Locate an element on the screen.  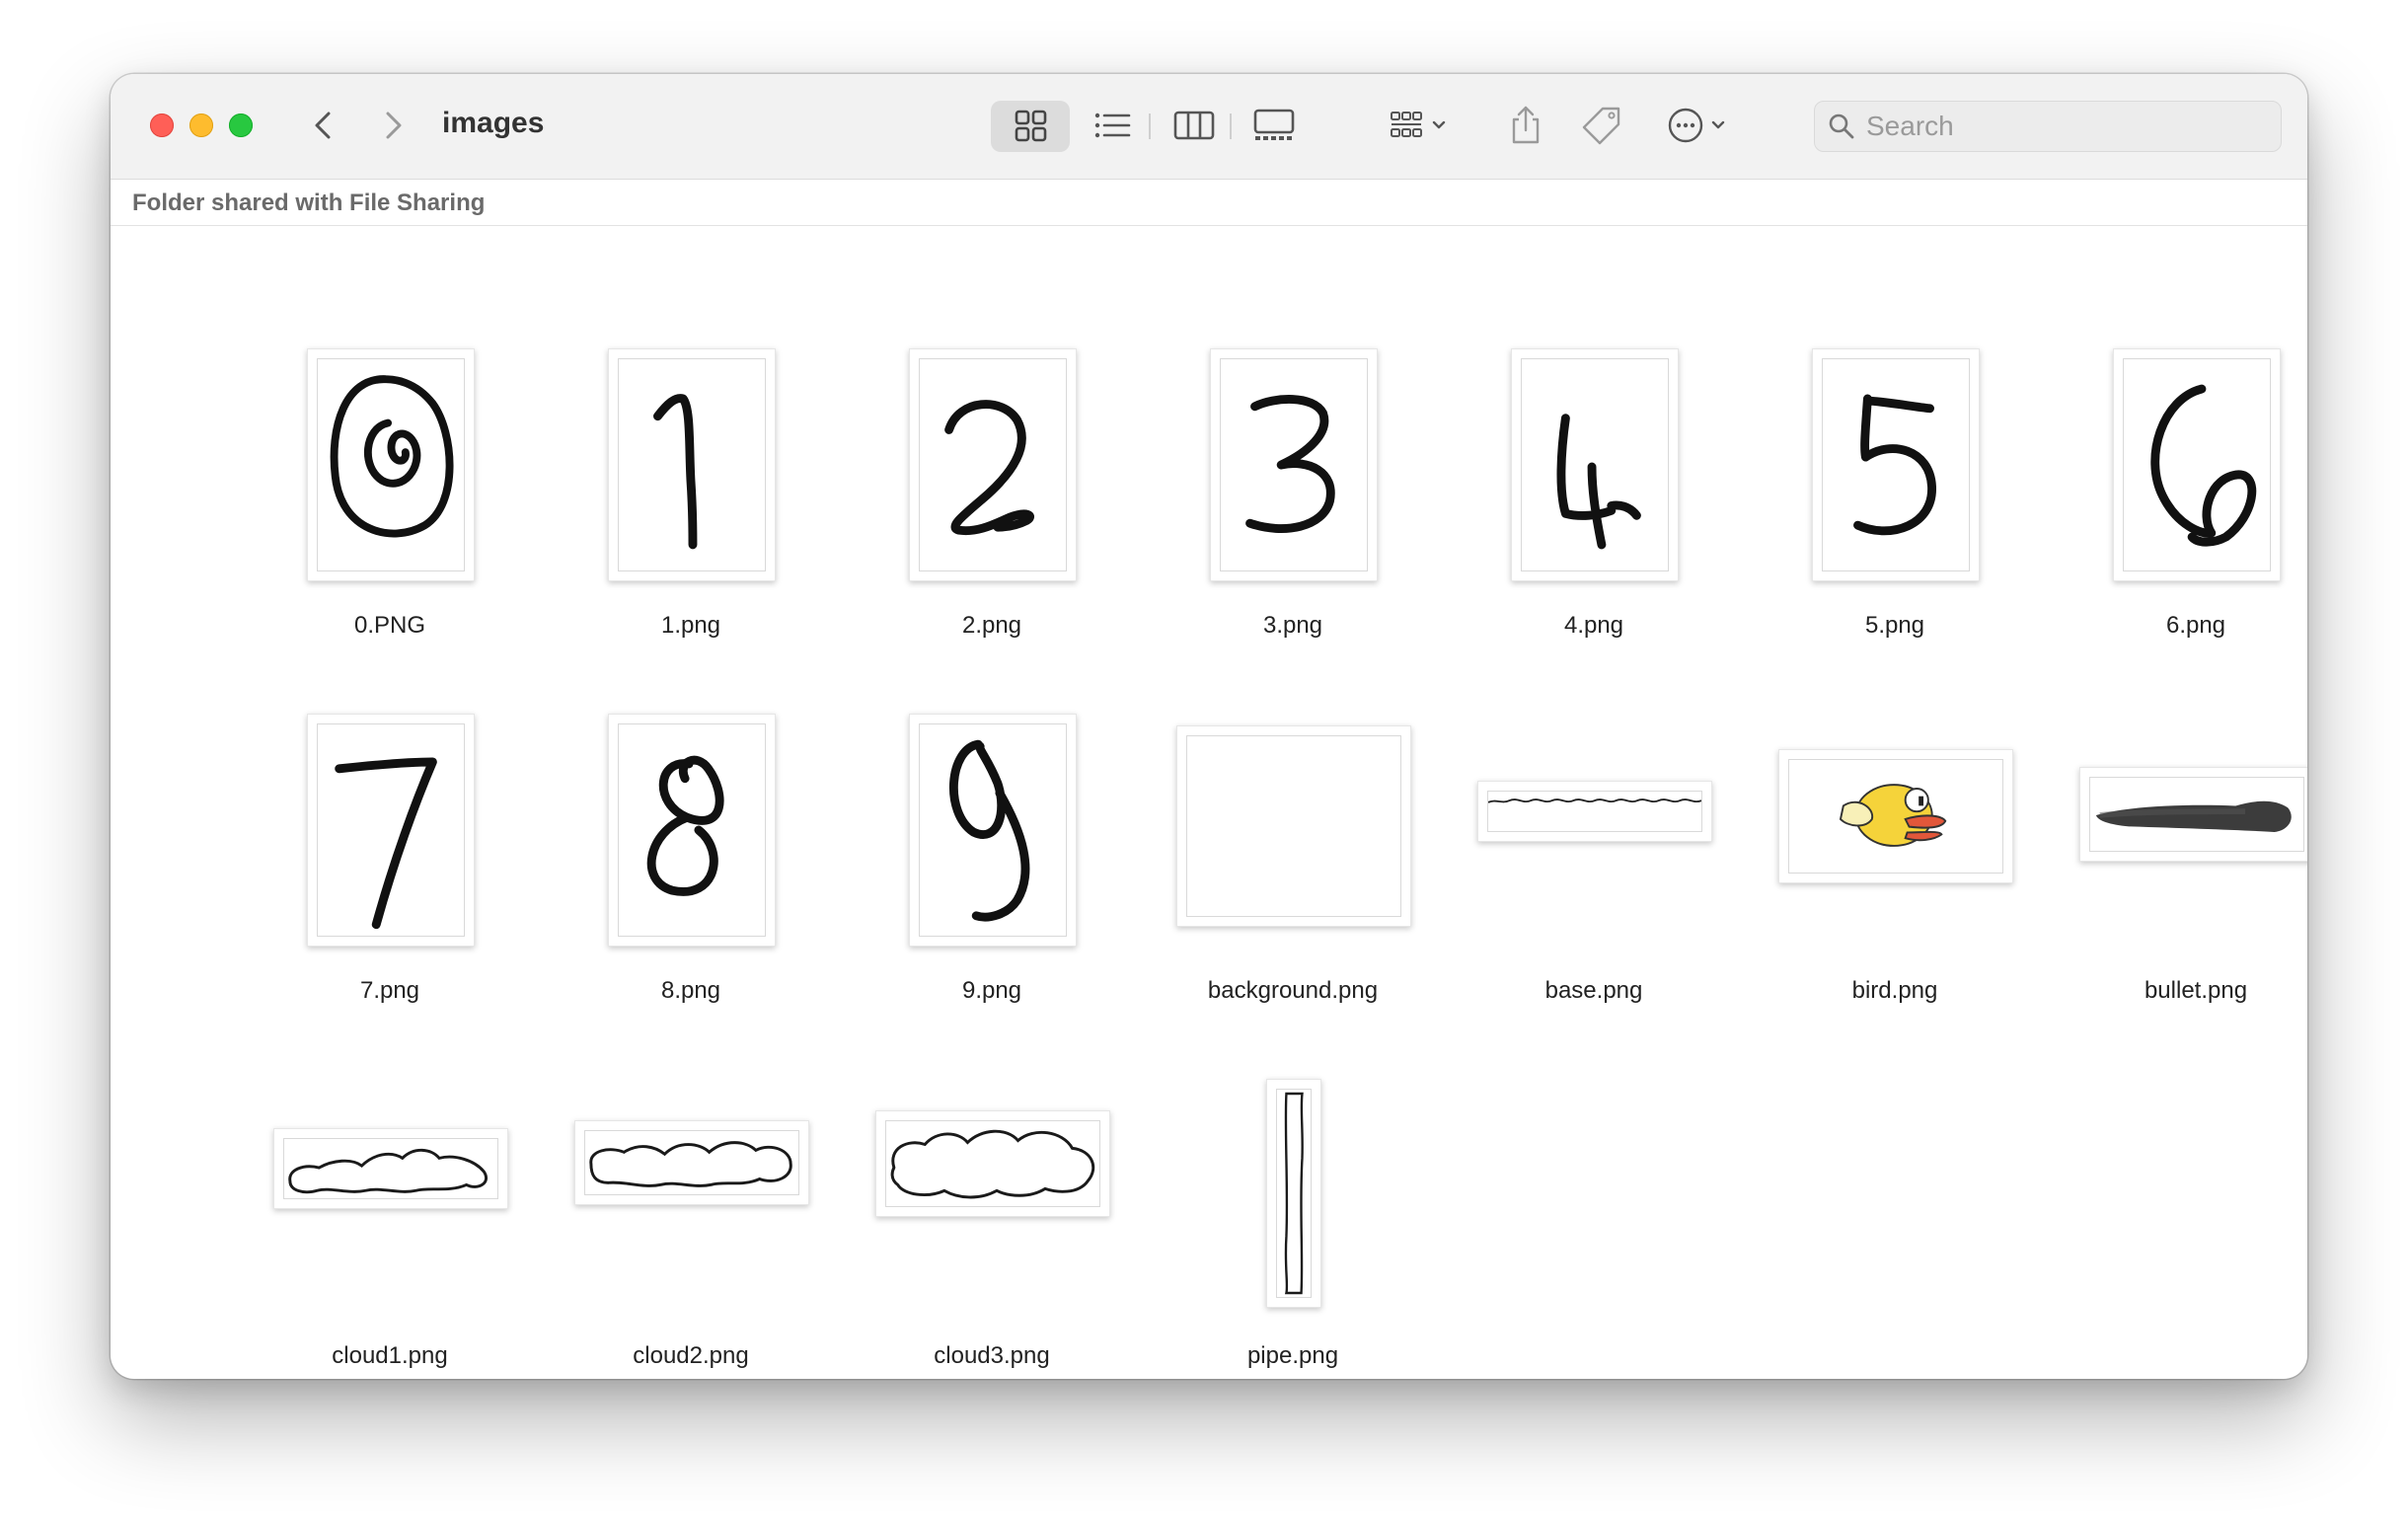
cloud1-drawing is located at coordinates (388, 1171).